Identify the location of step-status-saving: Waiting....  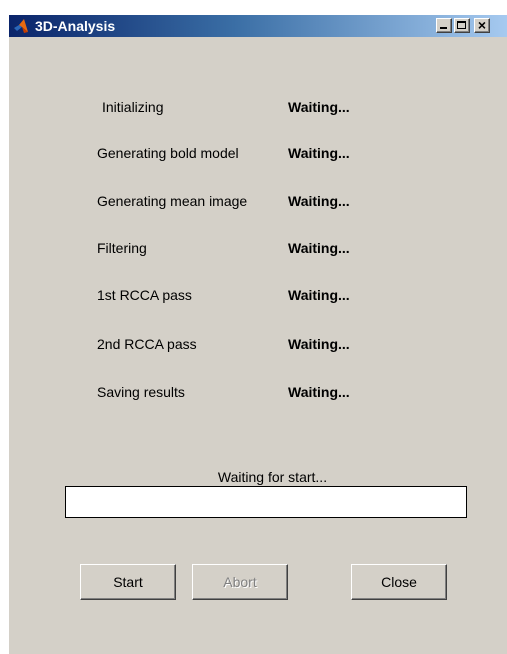
(319, 392).